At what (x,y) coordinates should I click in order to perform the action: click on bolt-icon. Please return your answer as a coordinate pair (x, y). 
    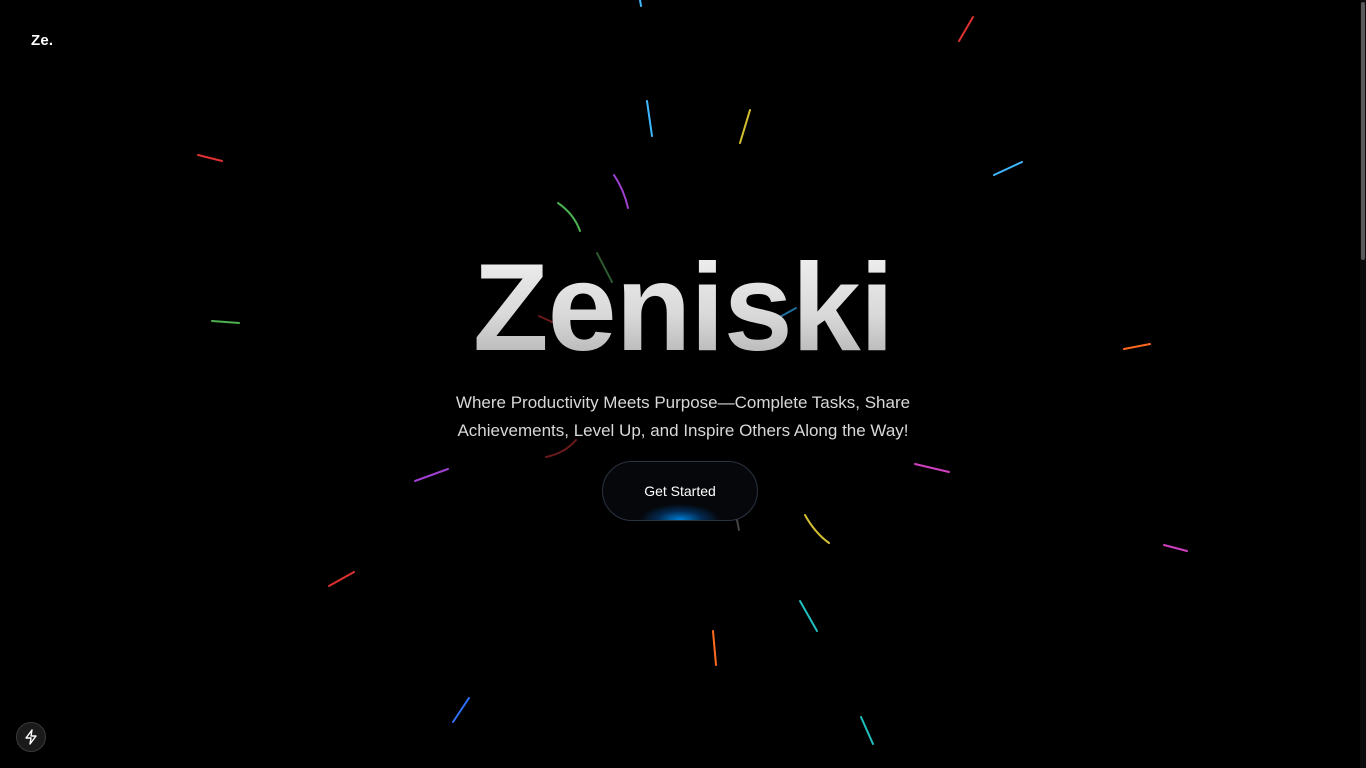
    Looking at the image, I should click on (31, 737).